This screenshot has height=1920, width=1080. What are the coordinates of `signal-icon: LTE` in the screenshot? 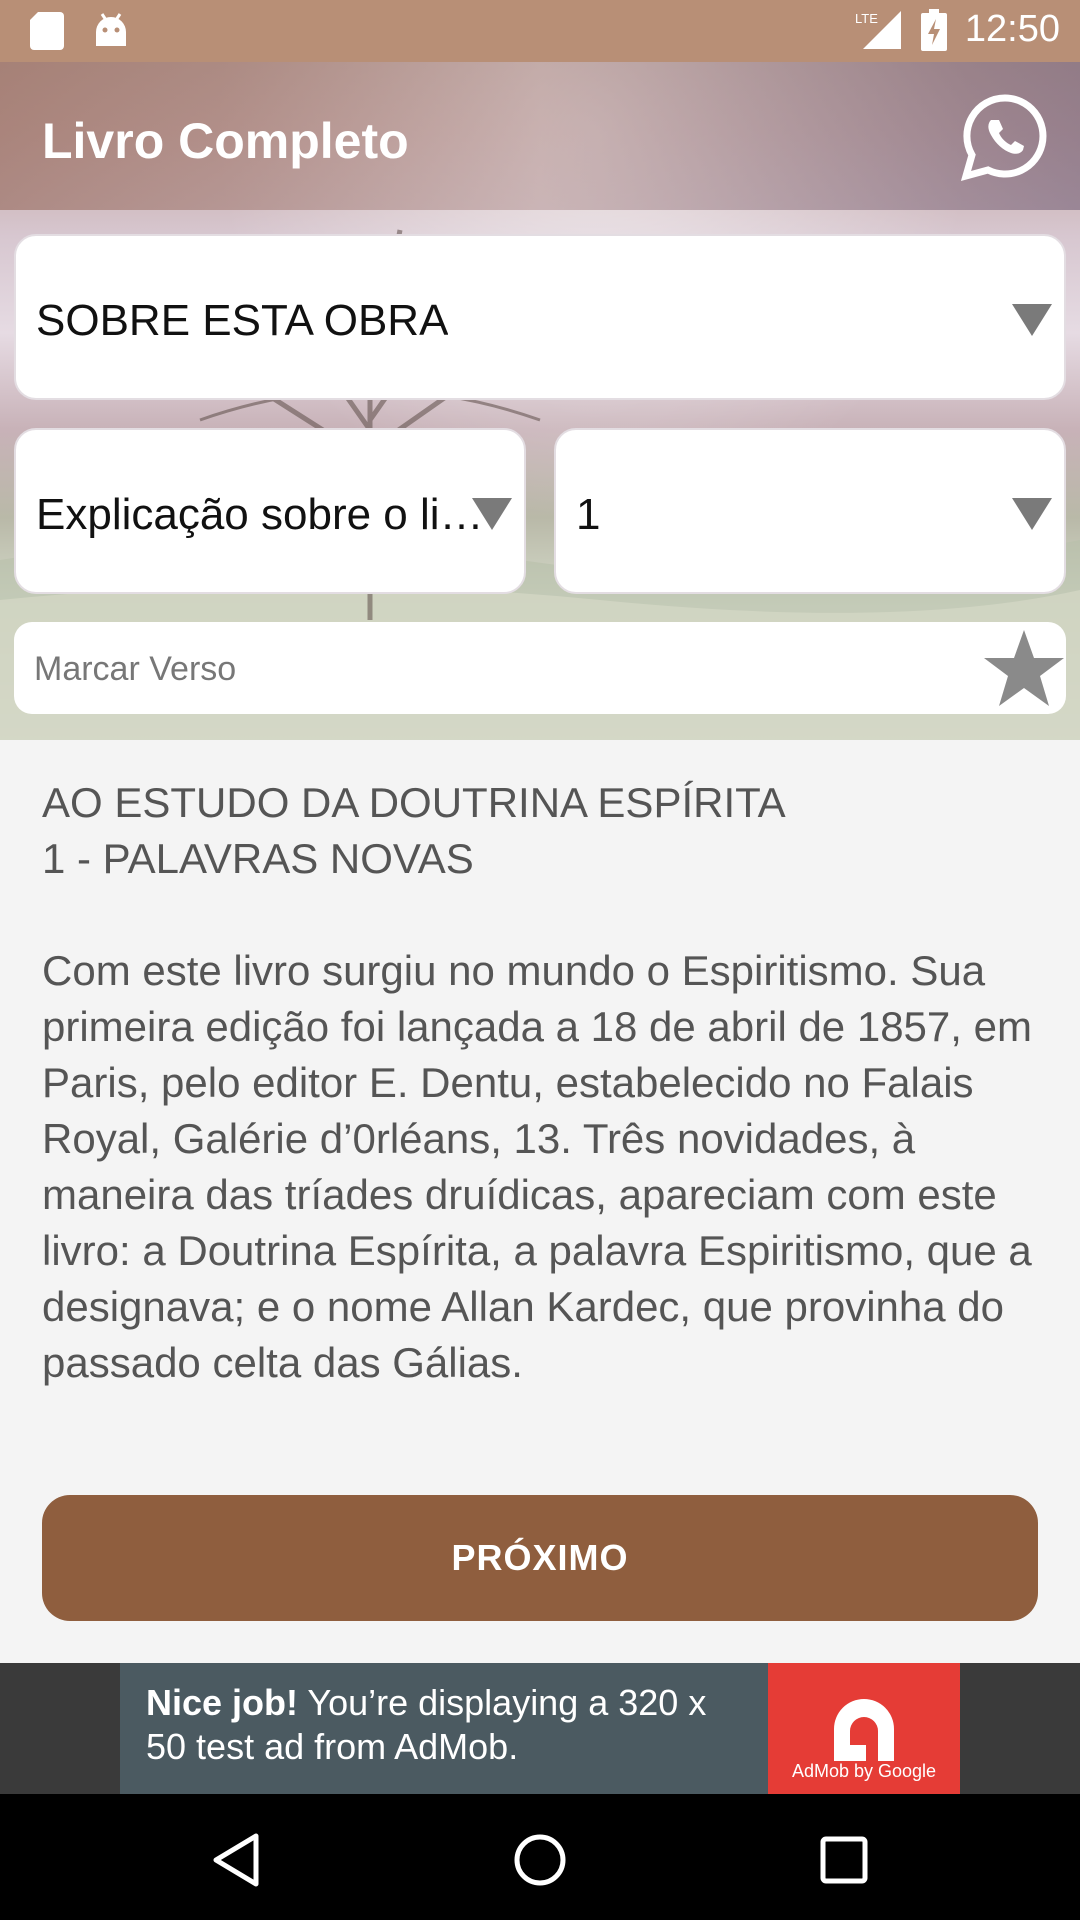 It's located at (878, 29).